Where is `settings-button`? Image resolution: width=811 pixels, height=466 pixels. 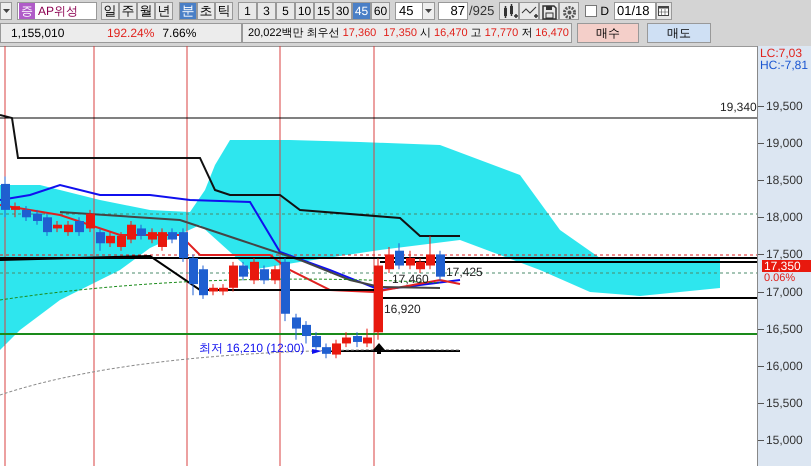
settings-button is located at coordinates (569, 11).